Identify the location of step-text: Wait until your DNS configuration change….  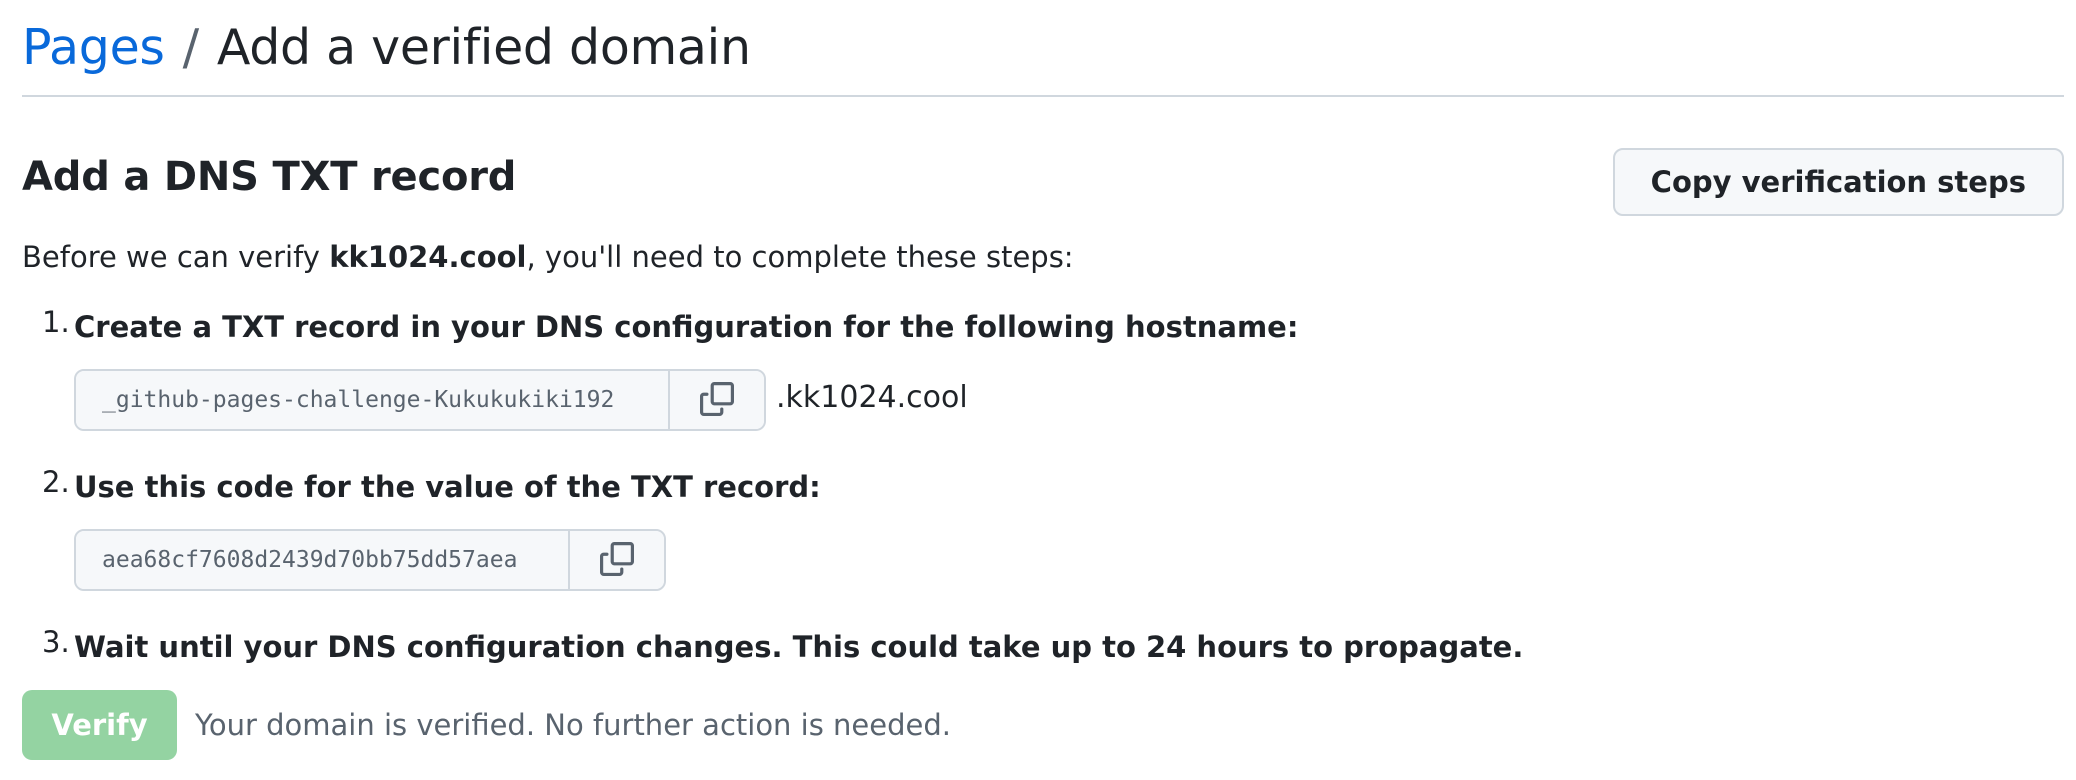
(799, 647).